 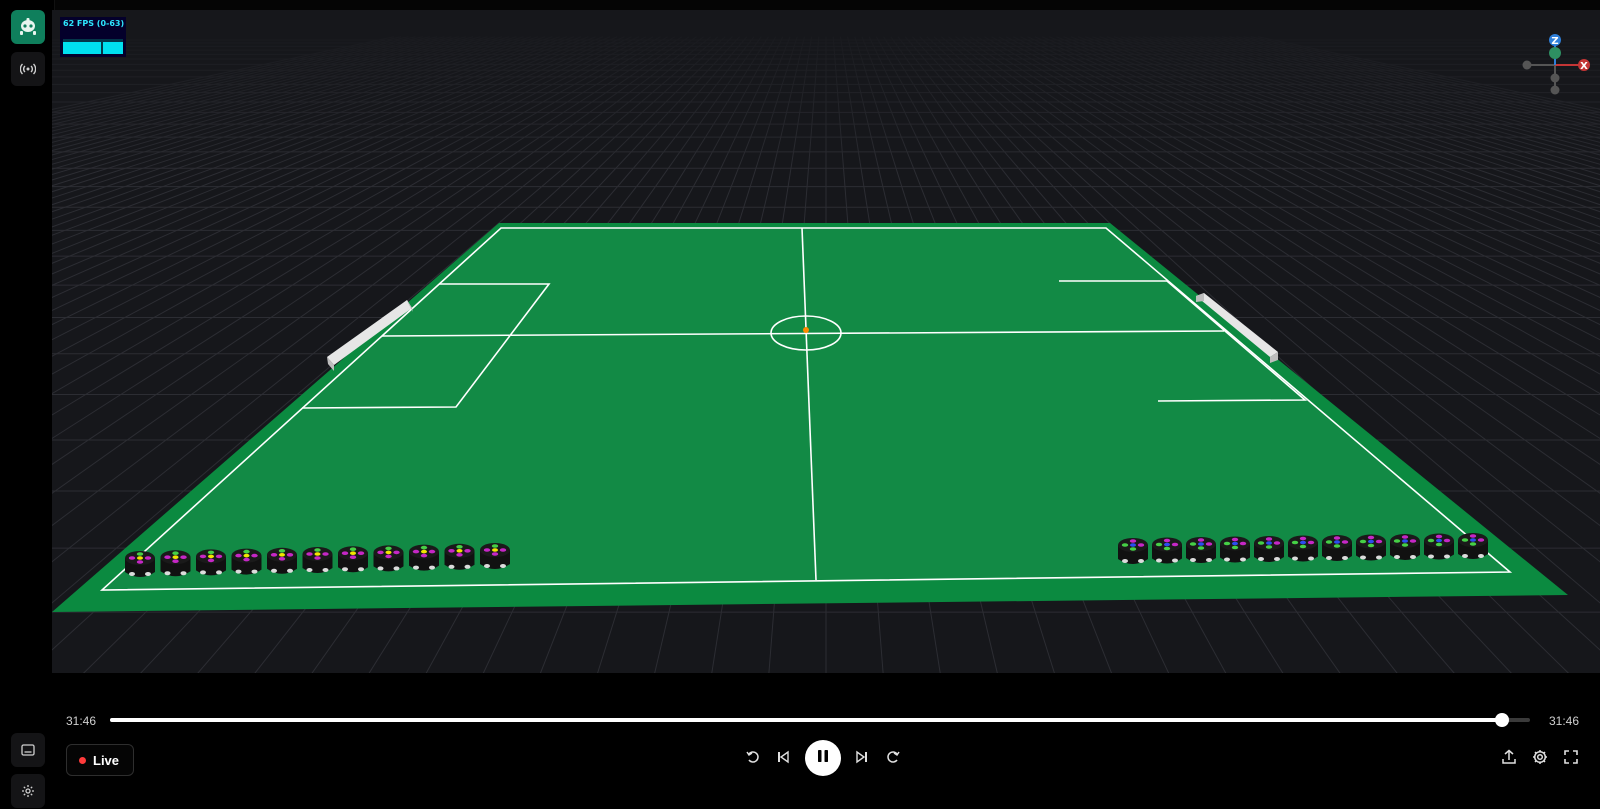 I want to click on timeline-thumb, so click(x=1501, y=720).